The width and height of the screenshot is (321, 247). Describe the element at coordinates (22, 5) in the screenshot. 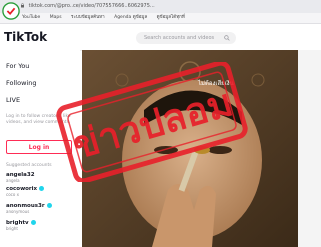

I see `lock-icon` at that location.